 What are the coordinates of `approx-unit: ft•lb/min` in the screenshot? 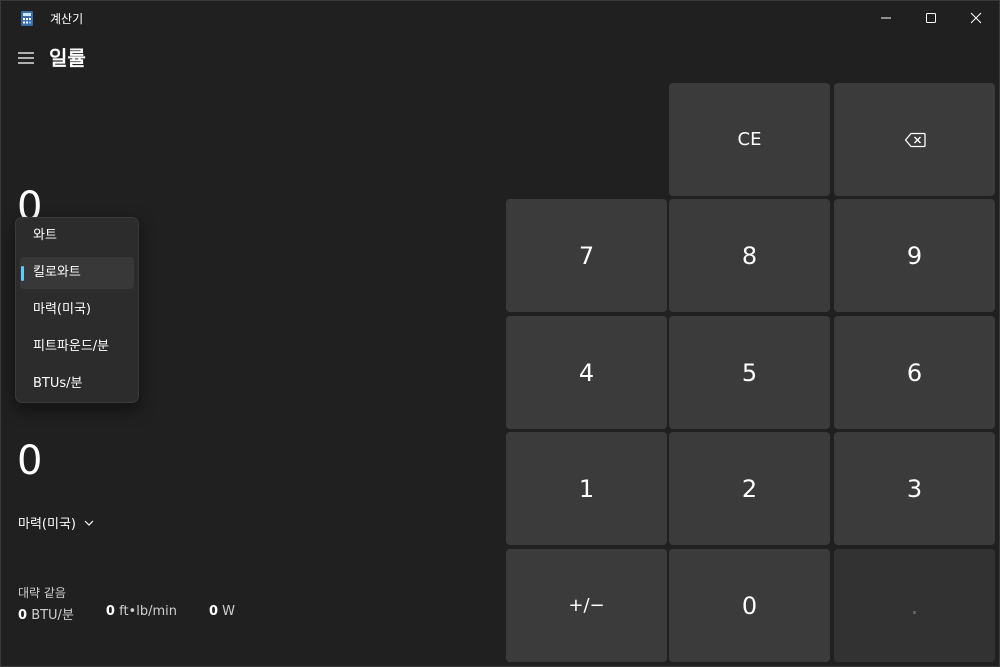 It's located at (148, 611).